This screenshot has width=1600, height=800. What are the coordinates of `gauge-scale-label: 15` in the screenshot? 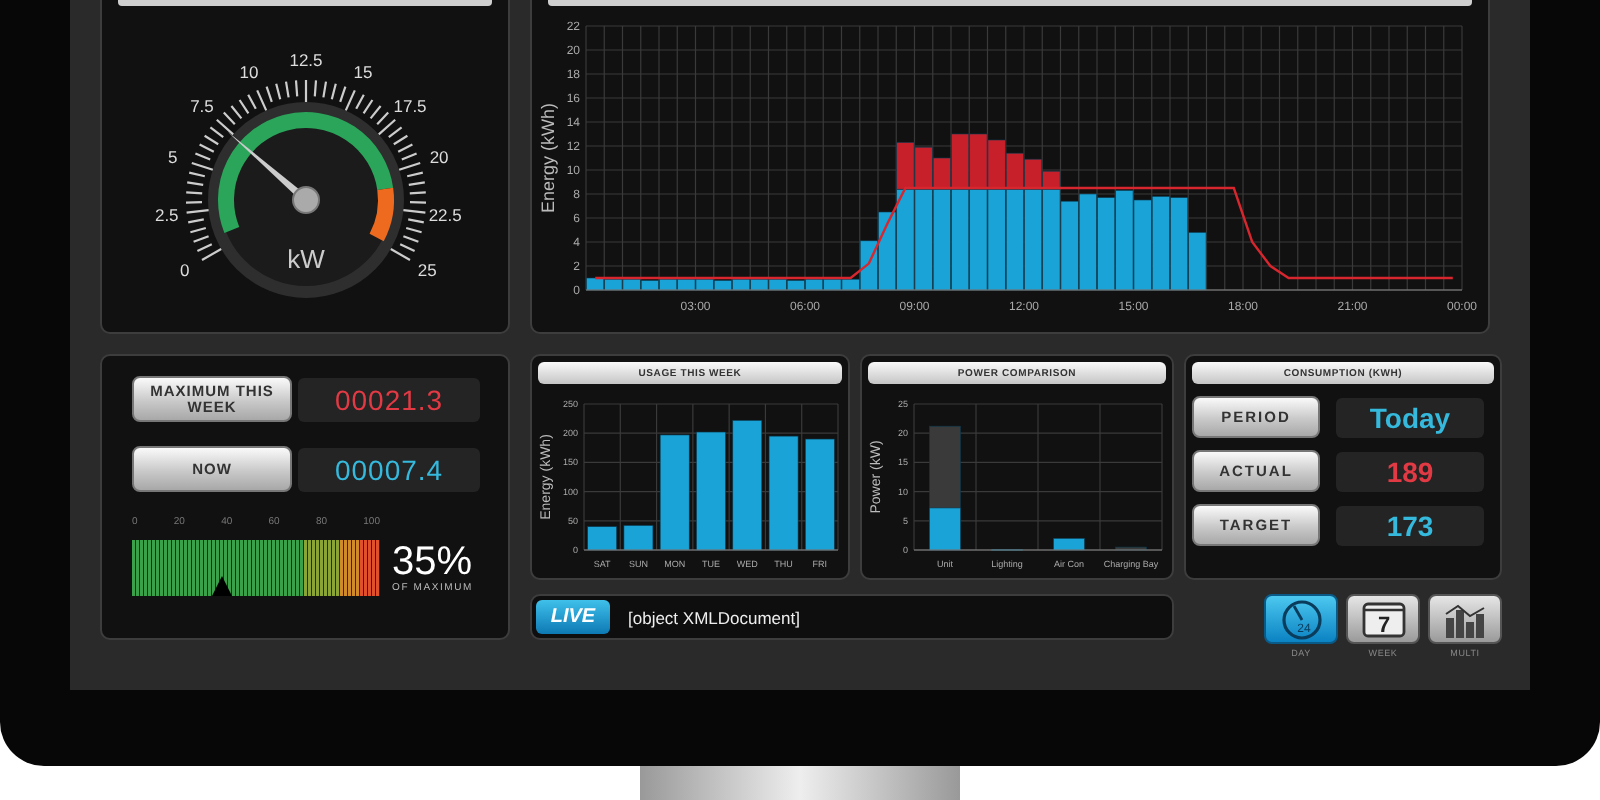 It's located at (363, 72).